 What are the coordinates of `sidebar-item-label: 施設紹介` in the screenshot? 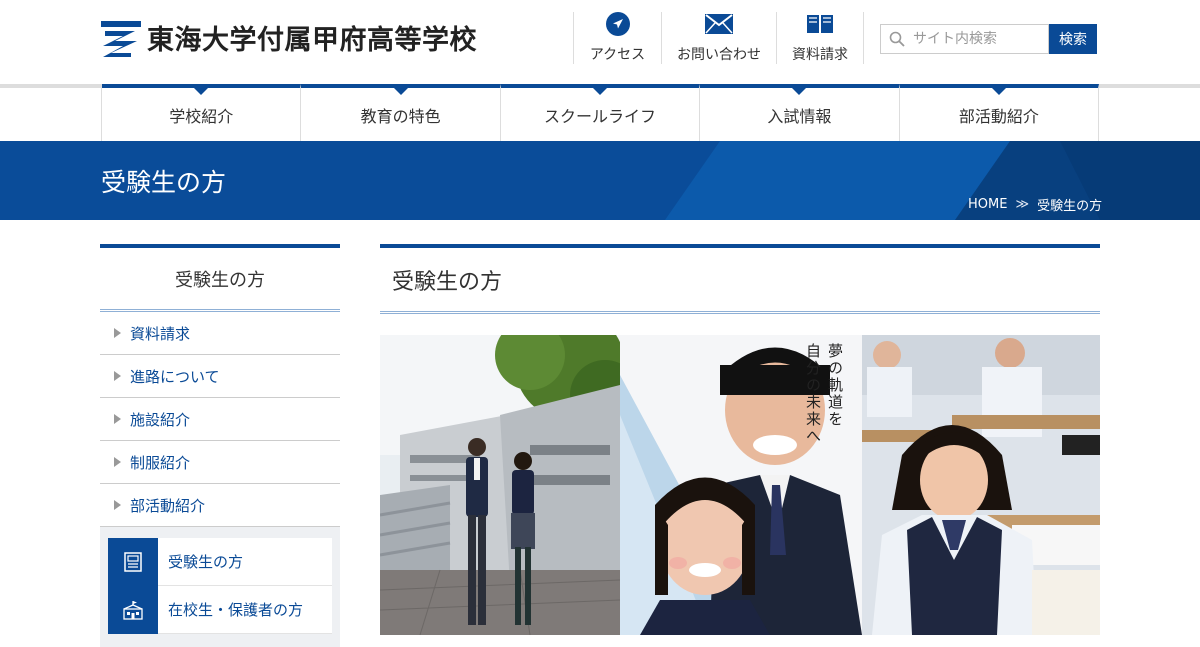 It's located at (160, 419).